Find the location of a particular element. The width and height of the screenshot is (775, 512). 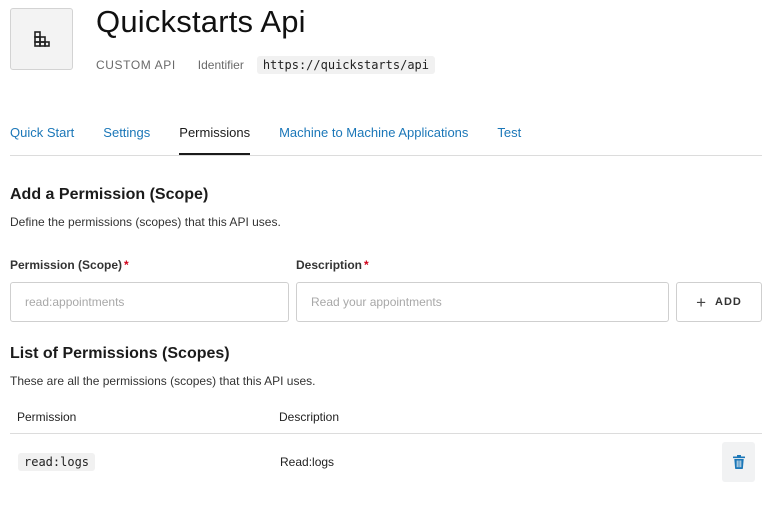

tab-machine-to-machine: Machine to Machine Applications is located at coordinates (373, 135).